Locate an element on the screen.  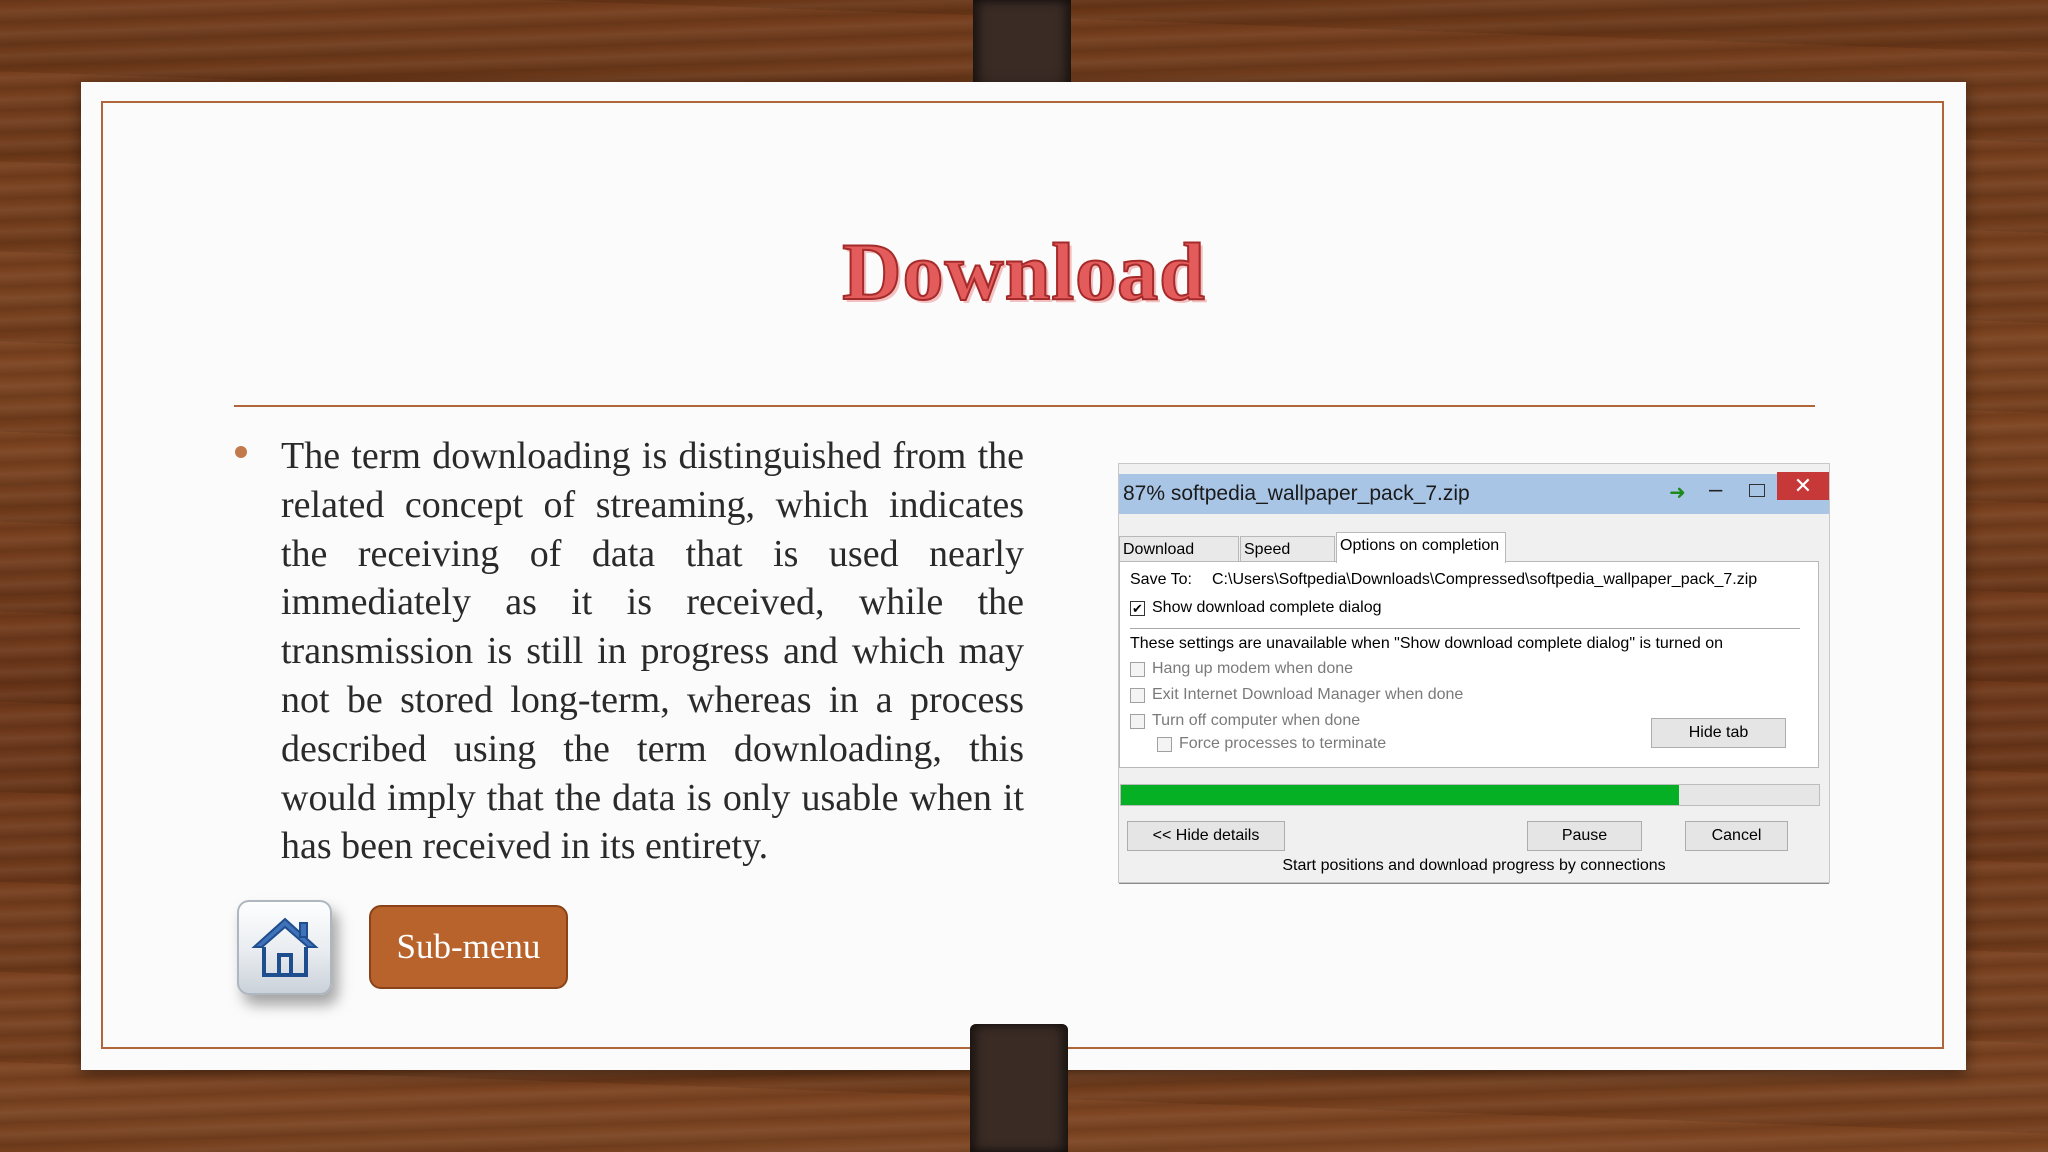
hangup-checkbox is located at coordinates (1137, 669).